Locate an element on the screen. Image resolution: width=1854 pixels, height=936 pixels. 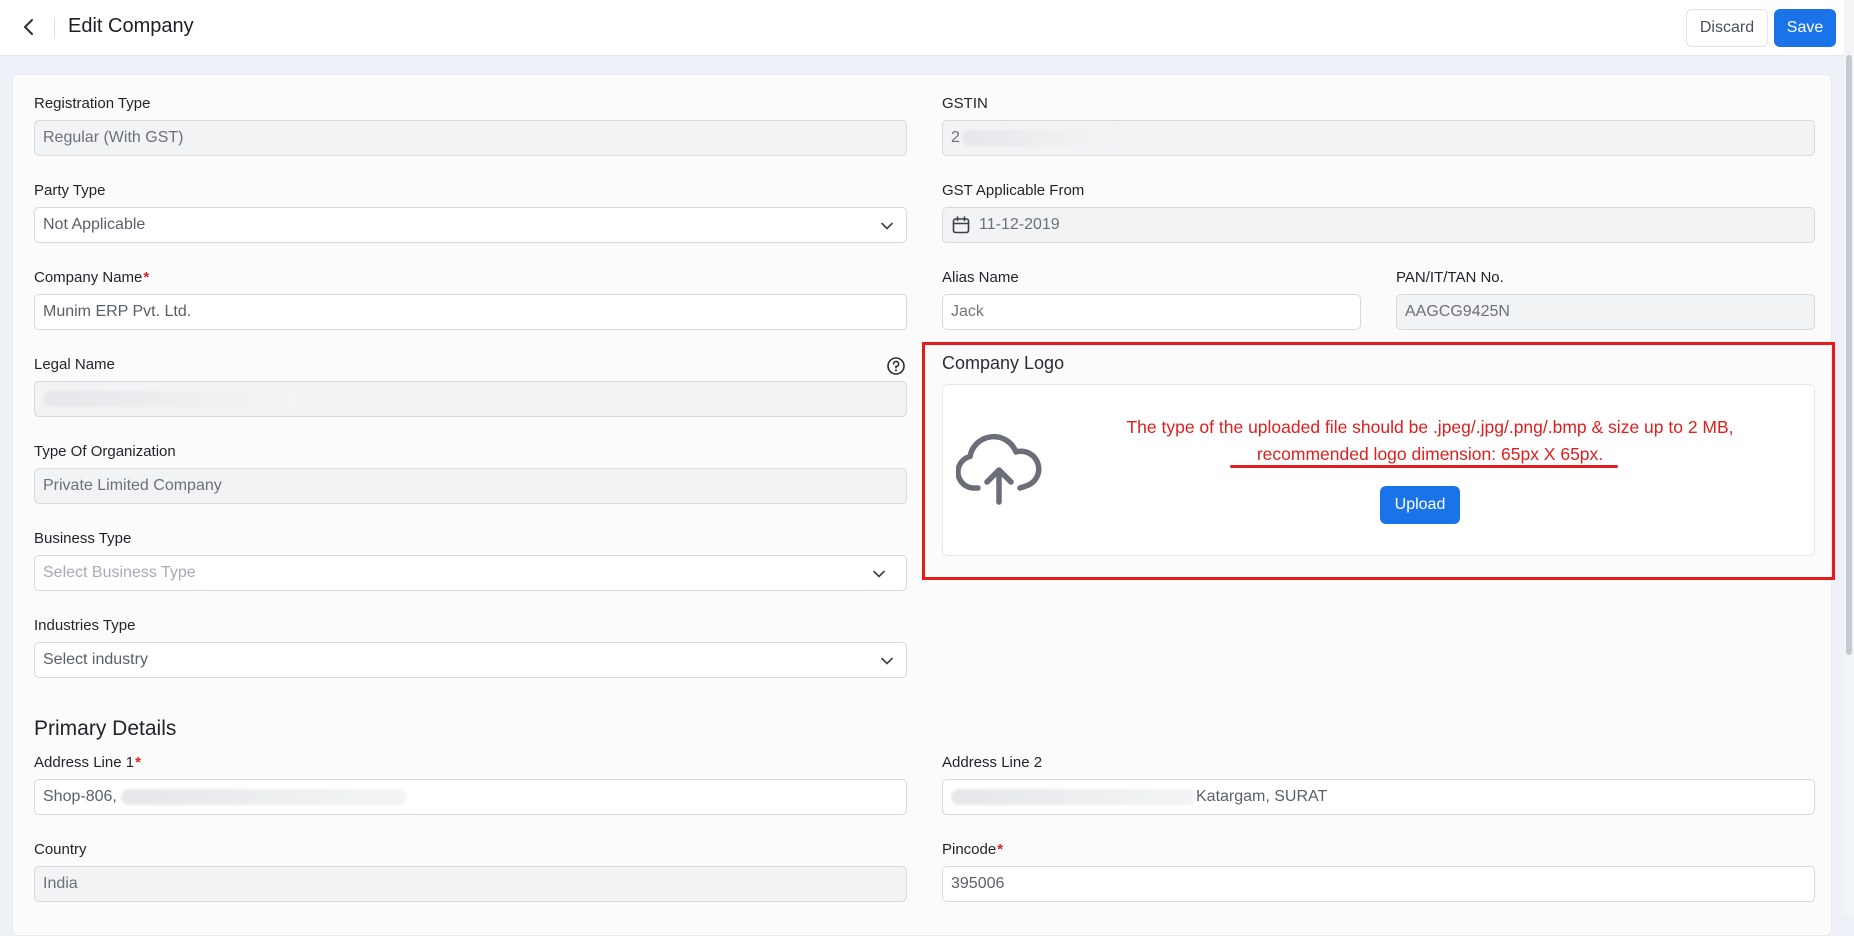
alias-name-label: Alias Name is located at coordinates (980, 277).